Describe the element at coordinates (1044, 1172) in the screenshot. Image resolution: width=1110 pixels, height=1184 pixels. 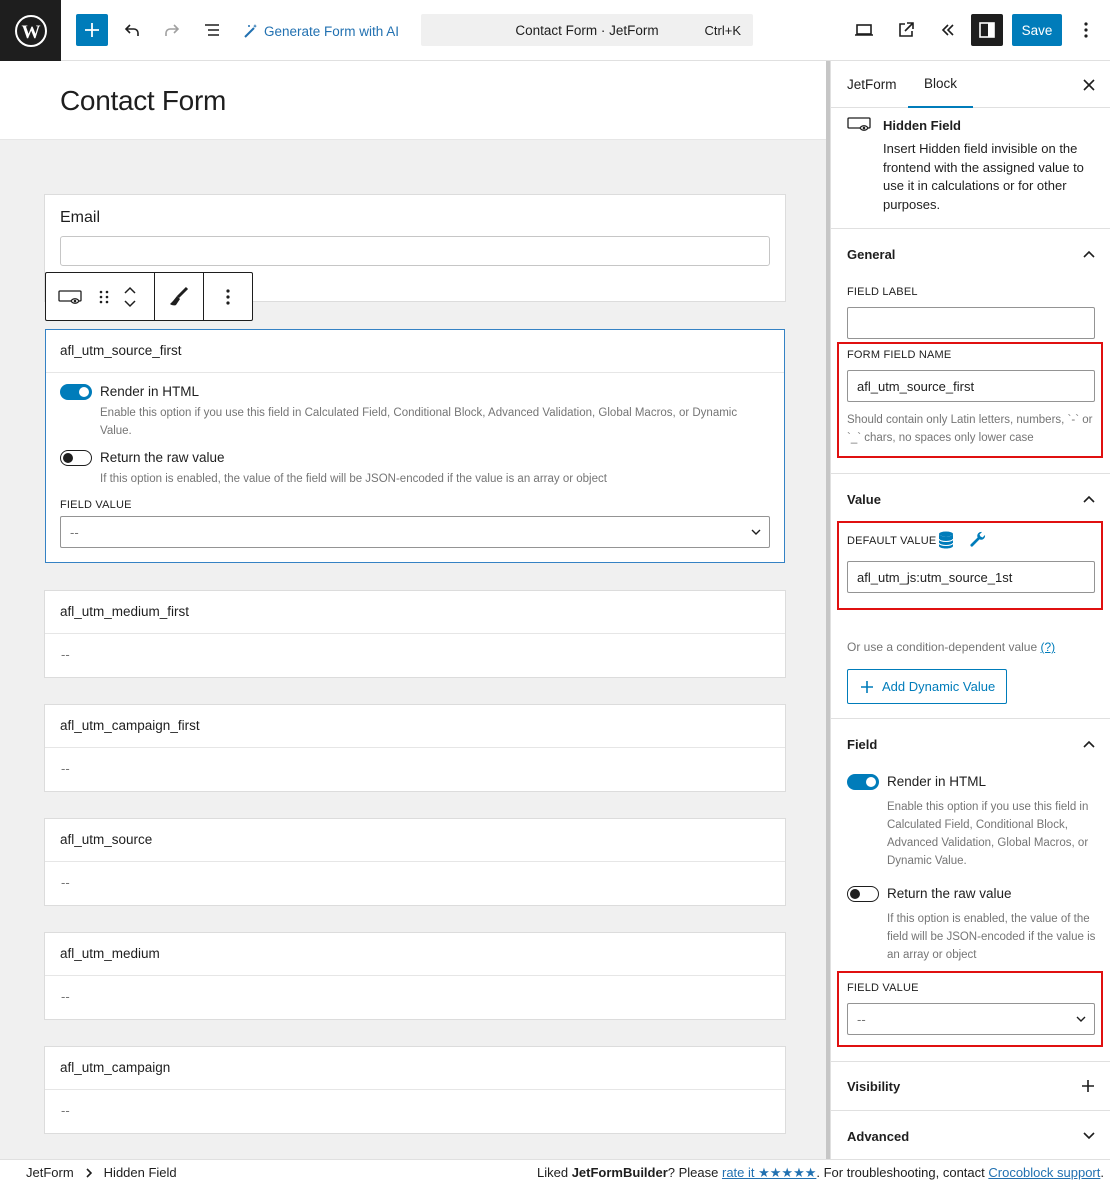
I see `support-link: Crocoblock support` at that location.